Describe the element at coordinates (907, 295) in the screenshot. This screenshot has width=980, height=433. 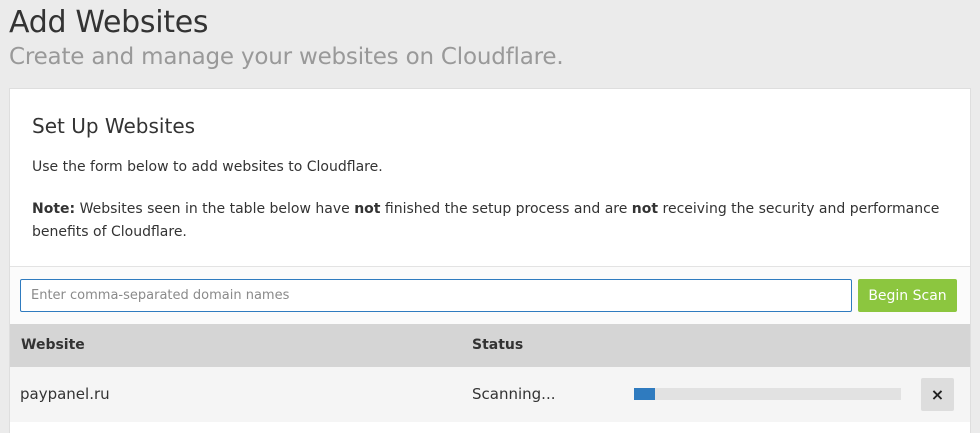
I see `begin-scan-button: Begin Scan` at that location.